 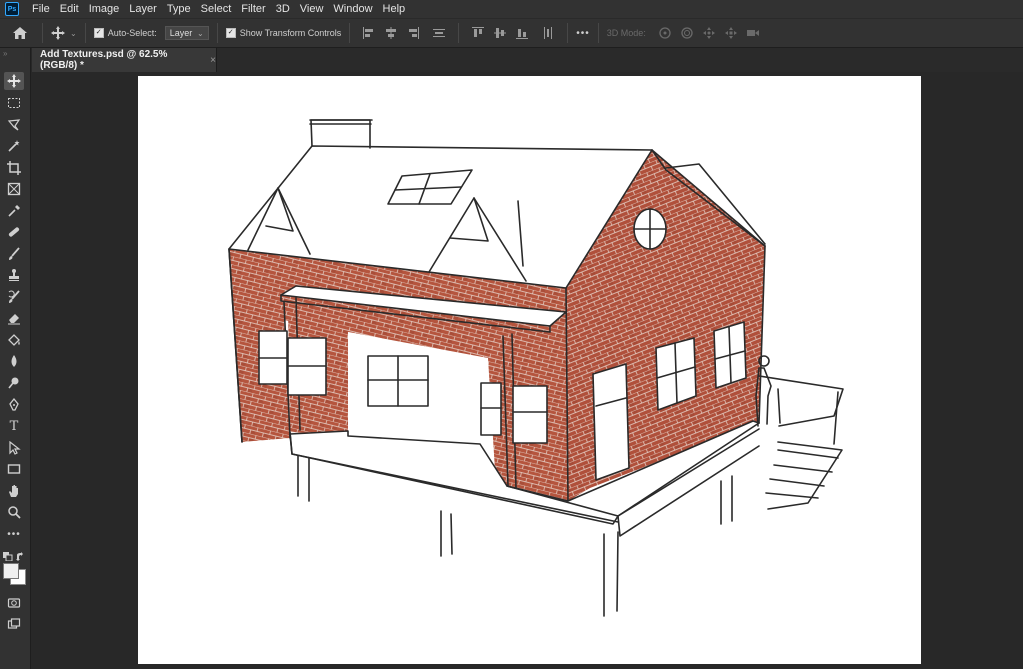 I want to click on brush-icon, so click(x=14, y=254).